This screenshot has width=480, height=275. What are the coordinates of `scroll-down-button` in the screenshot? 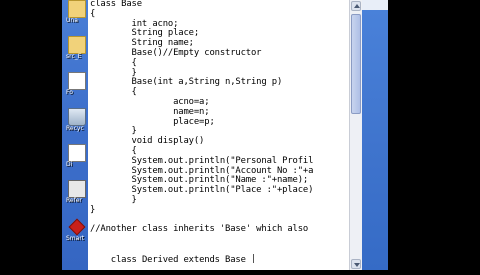 It's located at (356, 264).